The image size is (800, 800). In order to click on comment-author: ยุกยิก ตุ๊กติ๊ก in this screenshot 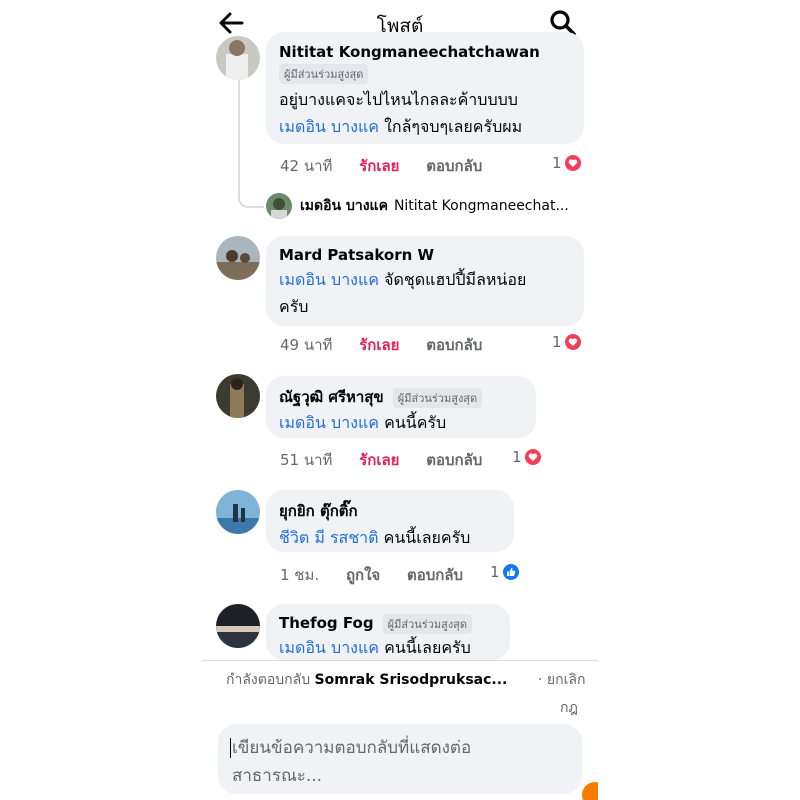, I will do `click(318, 511)`.